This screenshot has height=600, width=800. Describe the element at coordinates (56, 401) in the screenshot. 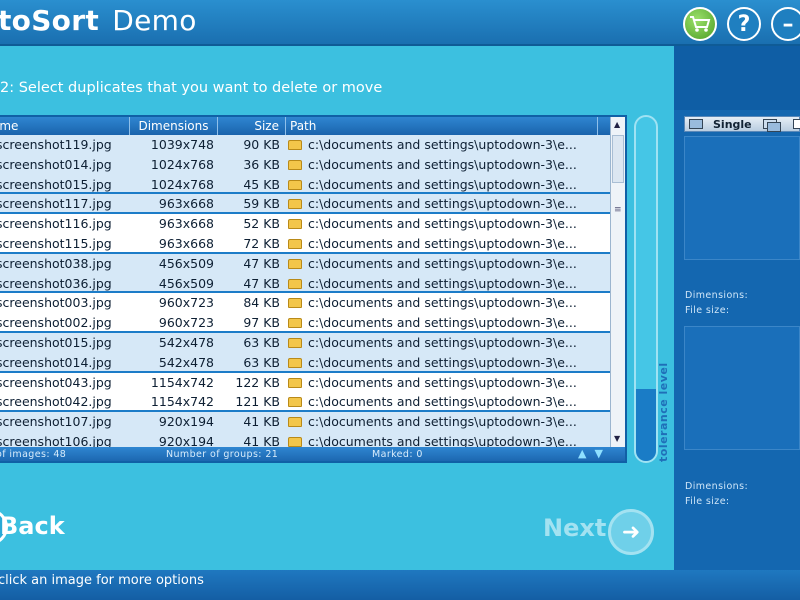

I see `file-name: screenshot042.jpg` at that location.